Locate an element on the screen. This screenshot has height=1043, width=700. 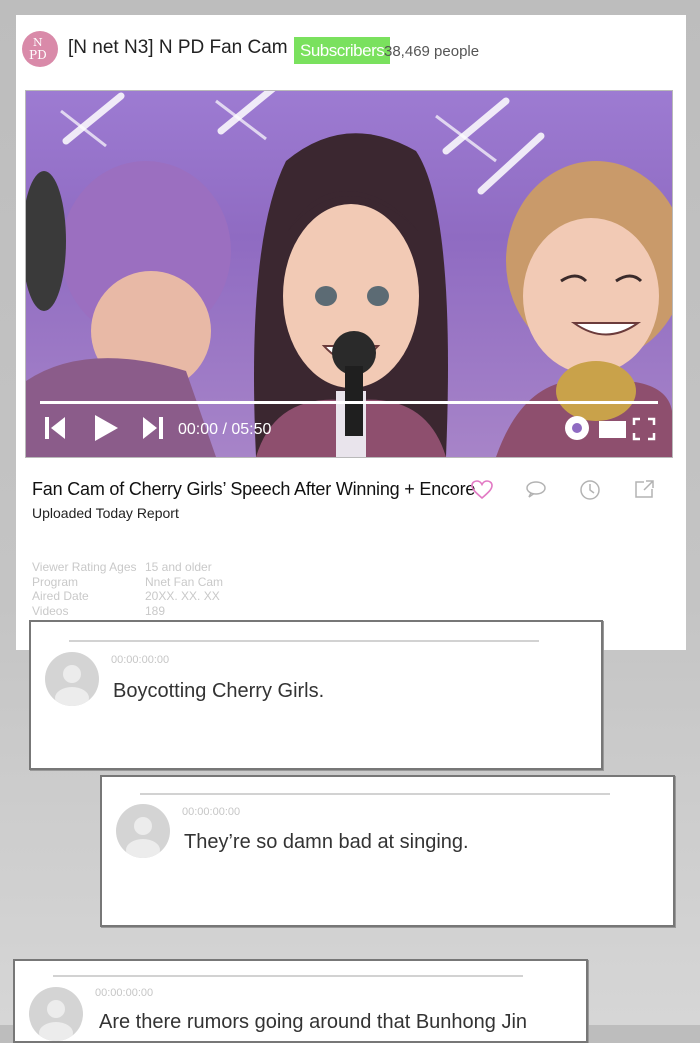
progress-bar is located at coordinates (349, 402).